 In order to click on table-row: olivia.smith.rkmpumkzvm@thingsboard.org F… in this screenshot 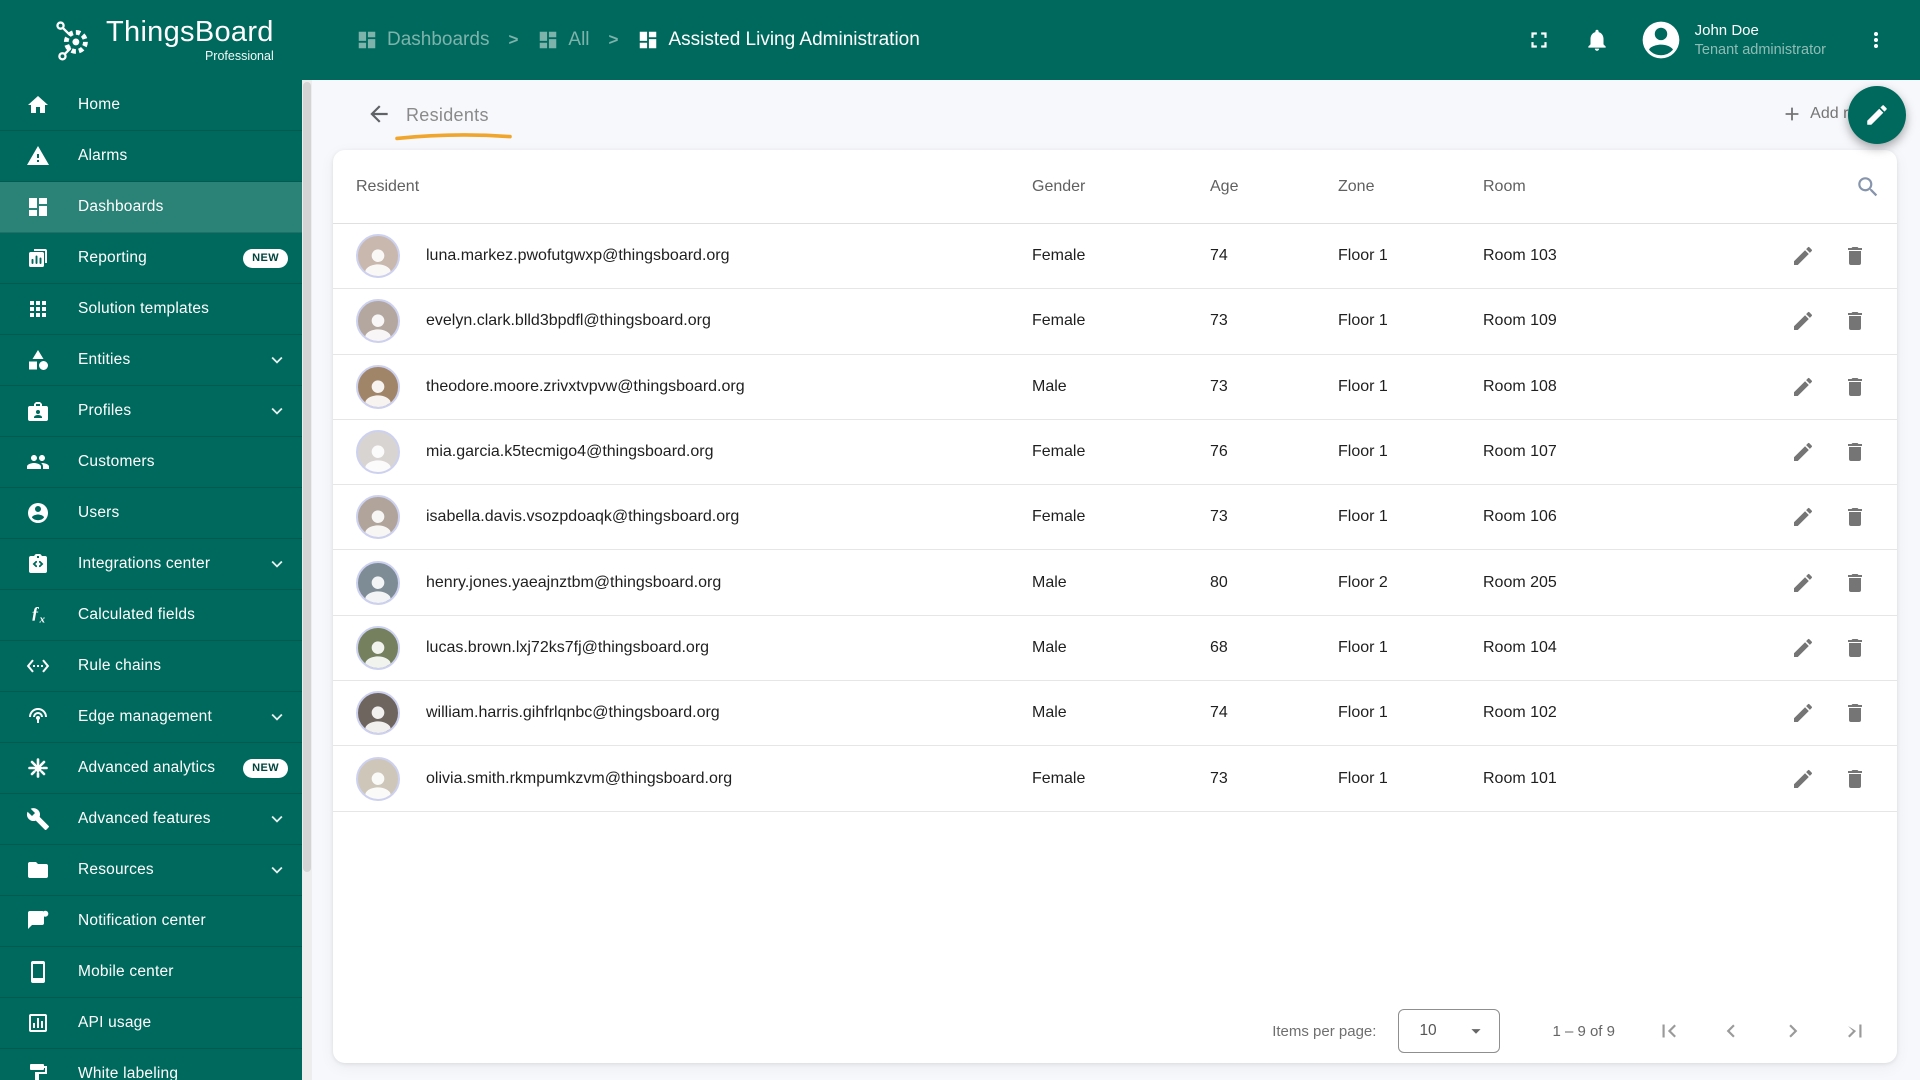, I will do `click(1115, 779)`.